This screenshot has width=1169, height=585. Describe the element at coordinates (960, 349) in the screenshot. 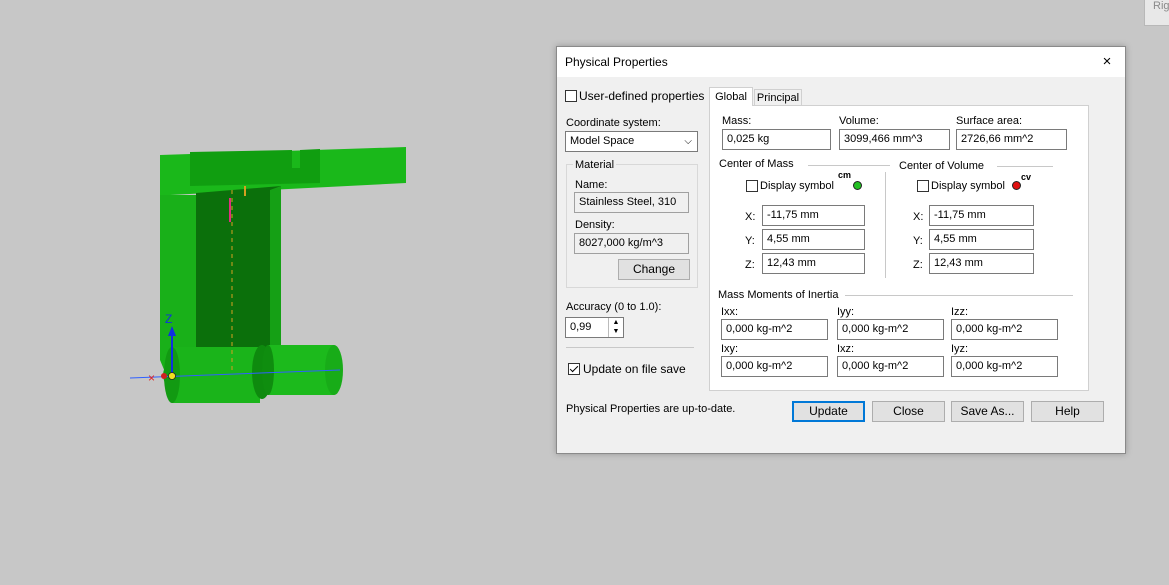

I see `iyz-label: Iyz:` at that location.